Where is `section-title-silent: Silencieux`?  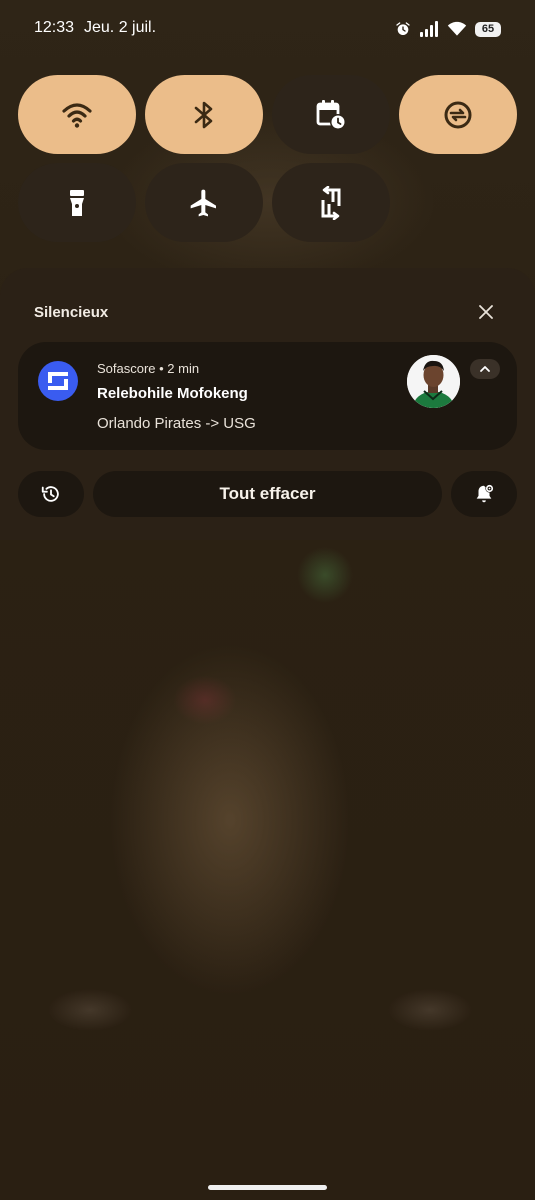 section-title-silent: Silencieux is located at coordinates (71, 312).